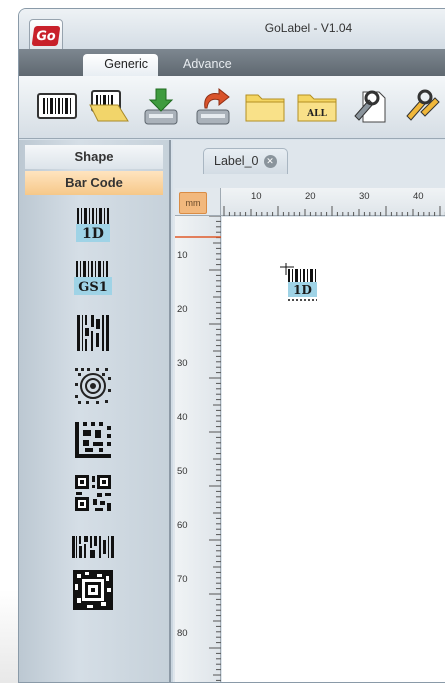 Image resolution: width=445 pixels, height=683 pixels. Describe the element at coordinates (310, 196) in the screenshot. I see `ruler-top-label: 20` at that location.